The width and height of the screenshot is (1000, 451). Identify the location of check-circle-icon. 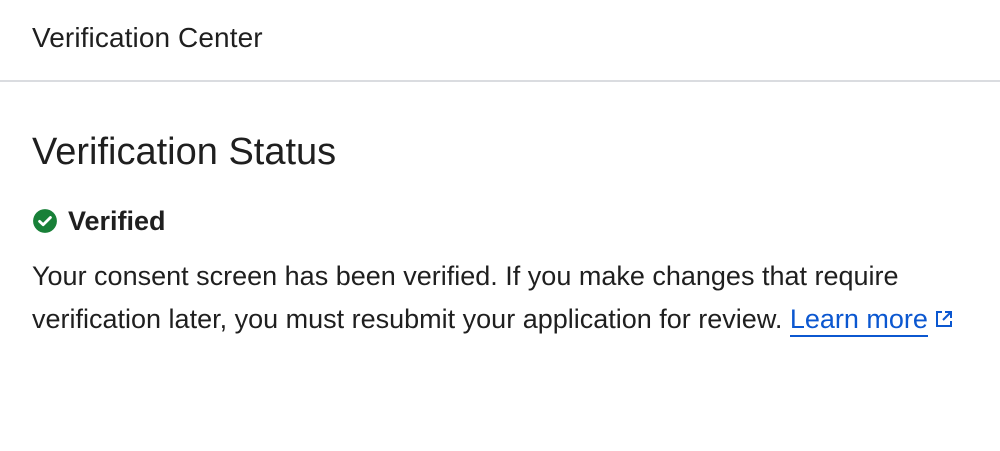
(45, 221).